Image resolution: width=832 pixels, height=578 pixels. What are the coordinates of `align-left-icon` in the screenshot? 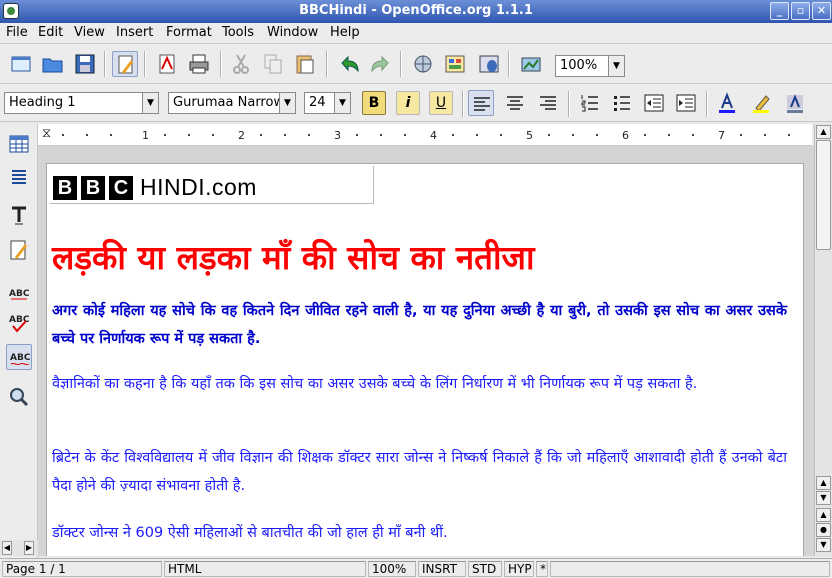 It's located at (481, 103).